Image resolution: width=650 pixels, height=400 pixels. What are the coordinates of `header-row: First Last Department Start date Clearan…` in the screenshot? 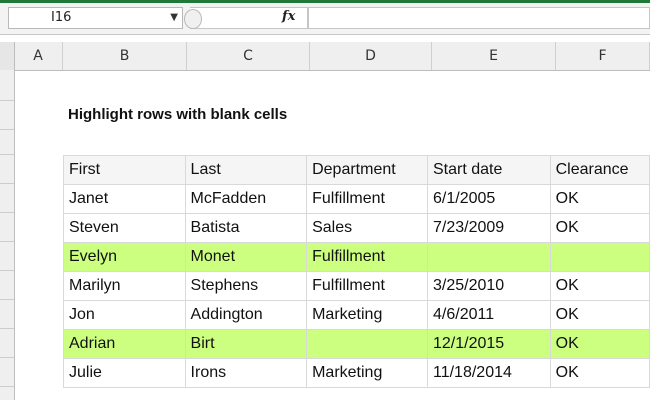 It's located at (356, 170).